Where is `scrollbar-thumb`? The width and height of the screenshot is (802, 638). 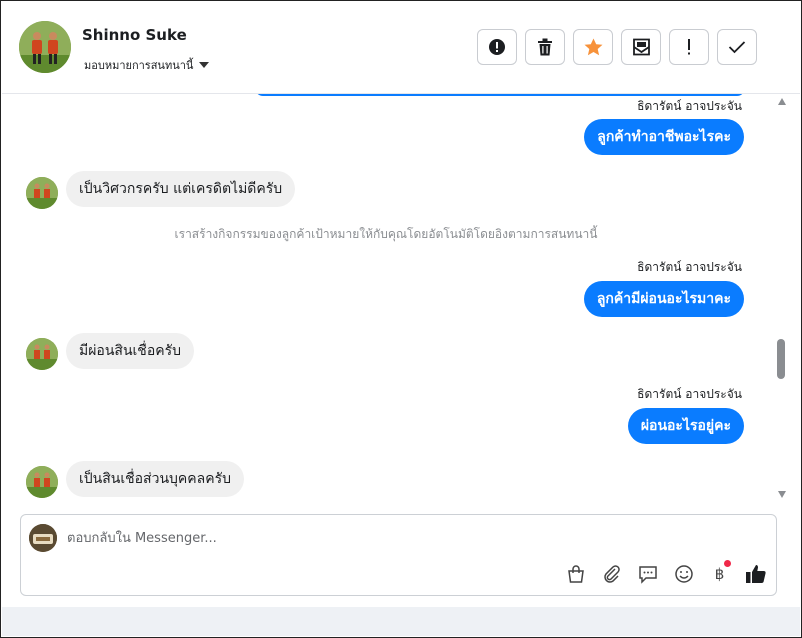 scrollbar-thumb is located at coordinates (781, 359).